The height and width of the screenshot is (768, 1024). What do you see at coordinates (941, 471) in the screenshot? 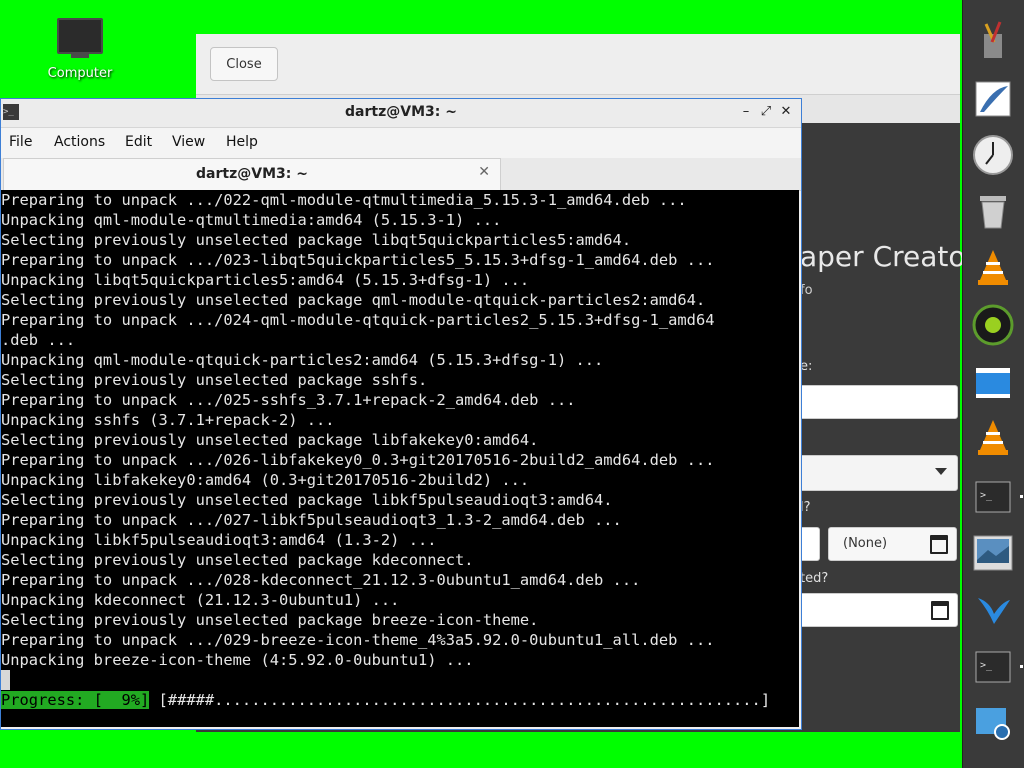
I see `chevron-down-icon` at bounding box center [941, 471].